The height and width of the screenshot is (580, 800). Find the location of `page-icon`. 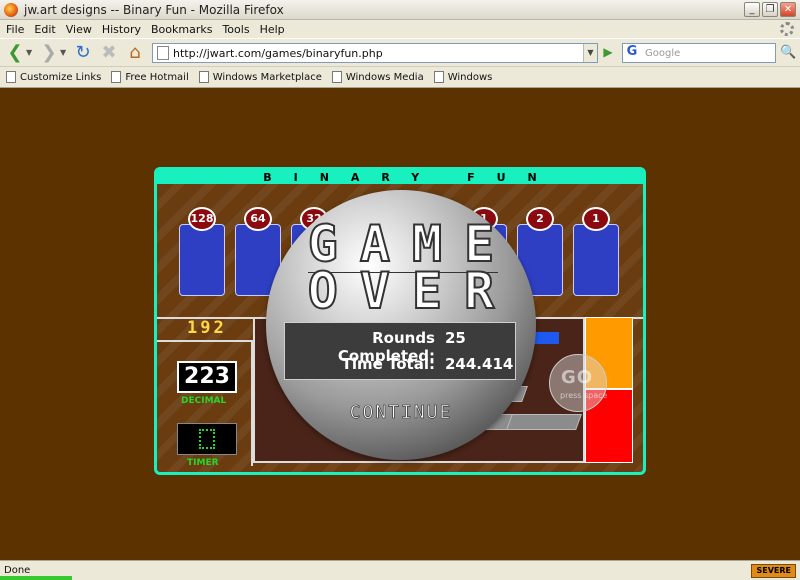

page-icon is located at coordinates (163, 53).